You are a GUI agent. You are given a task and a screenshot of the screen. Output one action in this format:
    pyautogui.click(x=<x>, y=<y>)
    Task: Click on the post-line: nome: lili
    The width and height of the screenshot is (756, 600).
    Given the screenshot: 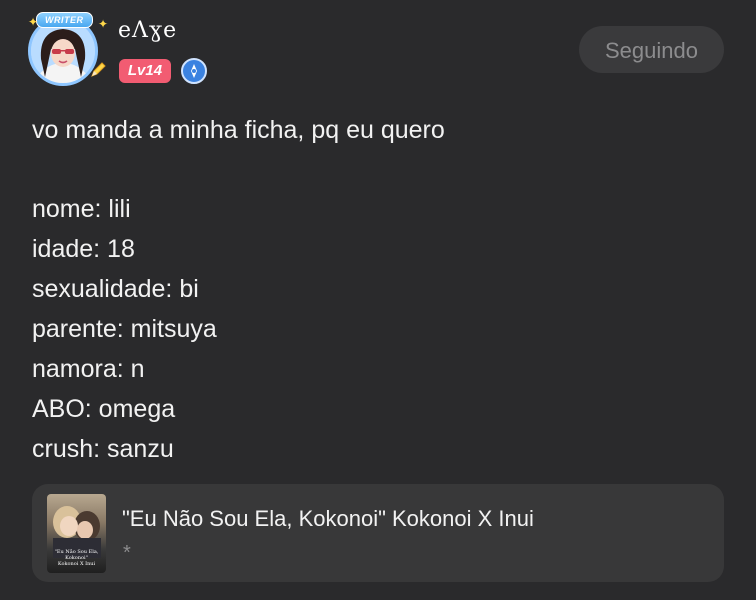 What is the action you would take?
    pyautogui.click(x=81, y=209)
    